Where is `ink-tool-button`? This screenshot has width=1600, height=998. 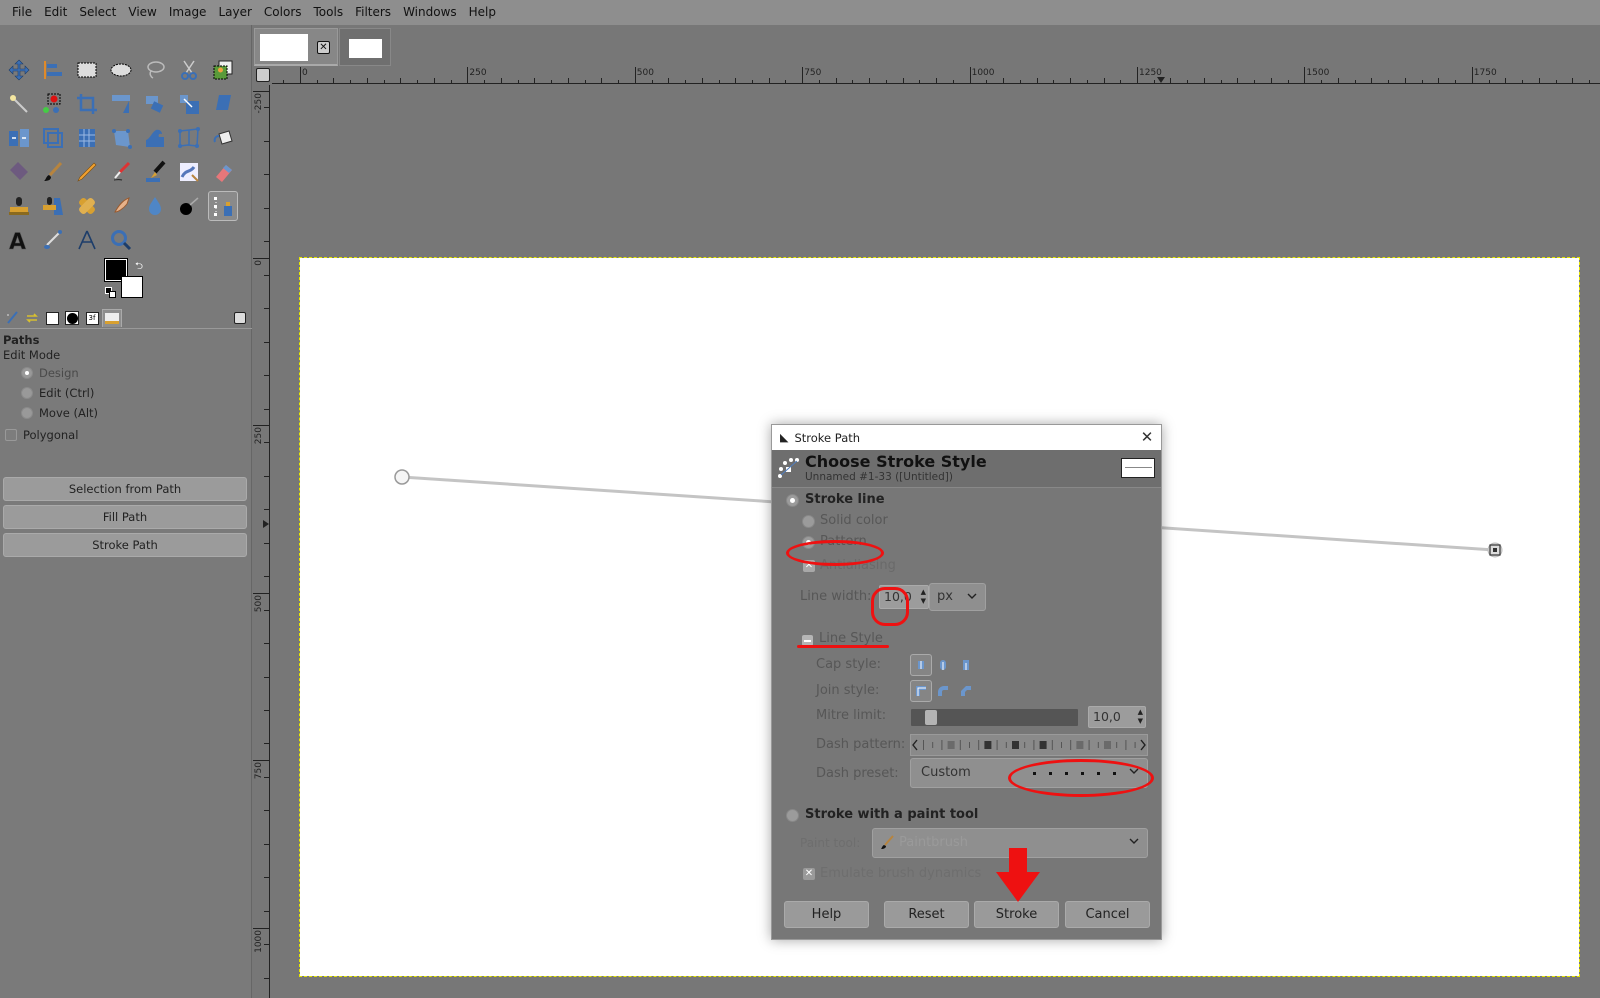
ink-tool-button is located at coordinates (155, 172).